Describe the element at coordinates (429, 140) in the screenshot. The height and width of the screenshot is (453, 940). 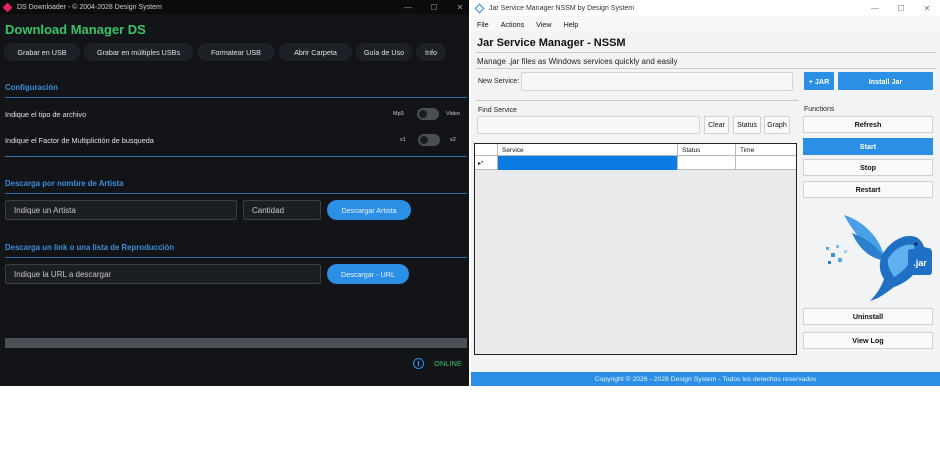
I see `factor-toggle` at that location.